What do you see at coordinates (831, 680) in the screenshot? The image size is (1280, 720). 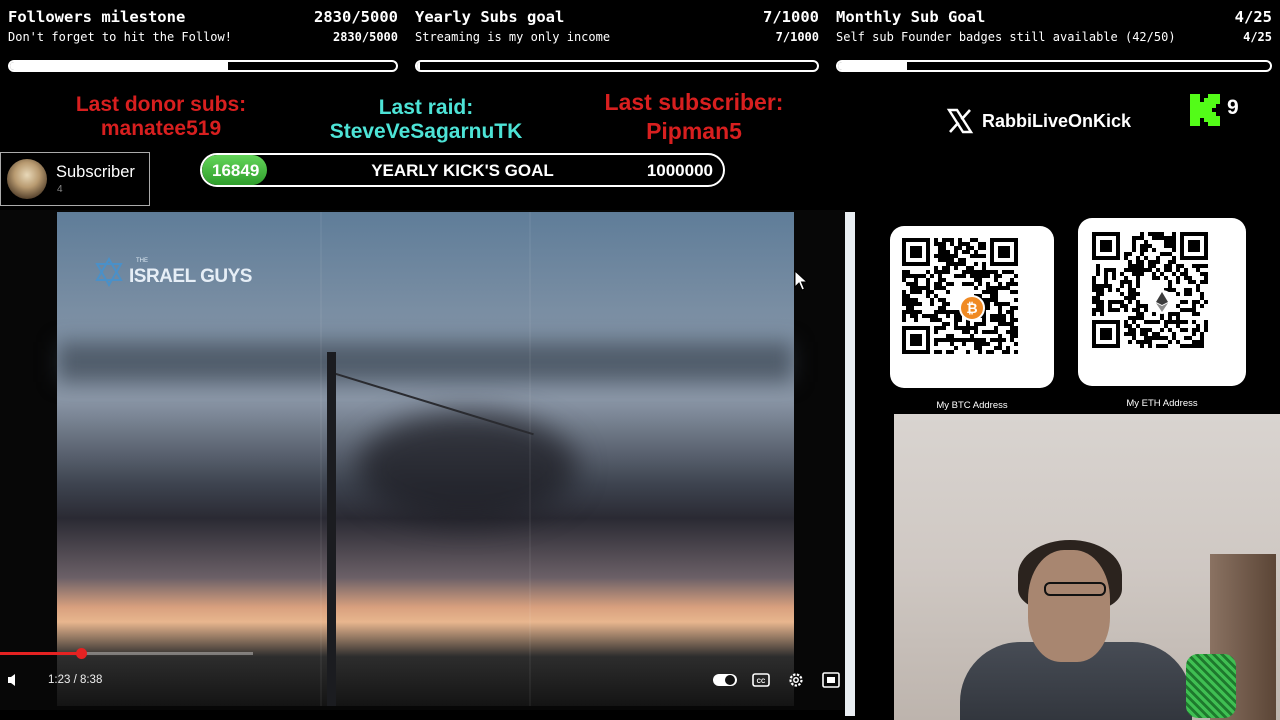 I see `miniplayer-icon` at bounding box center [831, 680].